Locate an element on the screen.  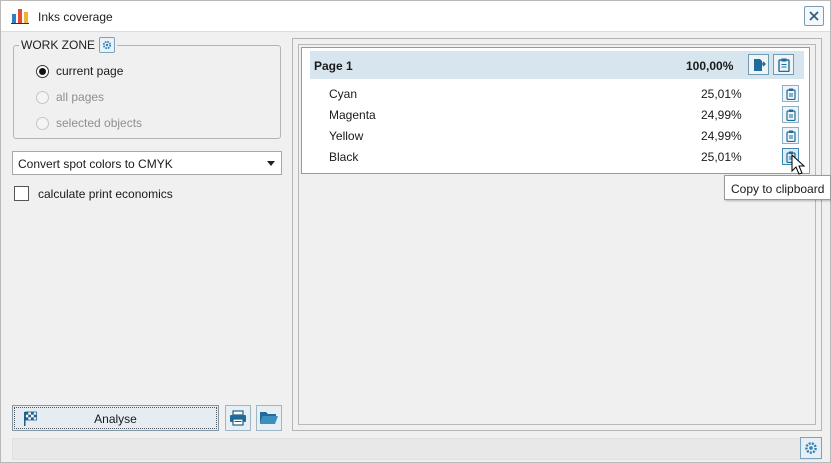
export-button is located at coordinates (758, 64).